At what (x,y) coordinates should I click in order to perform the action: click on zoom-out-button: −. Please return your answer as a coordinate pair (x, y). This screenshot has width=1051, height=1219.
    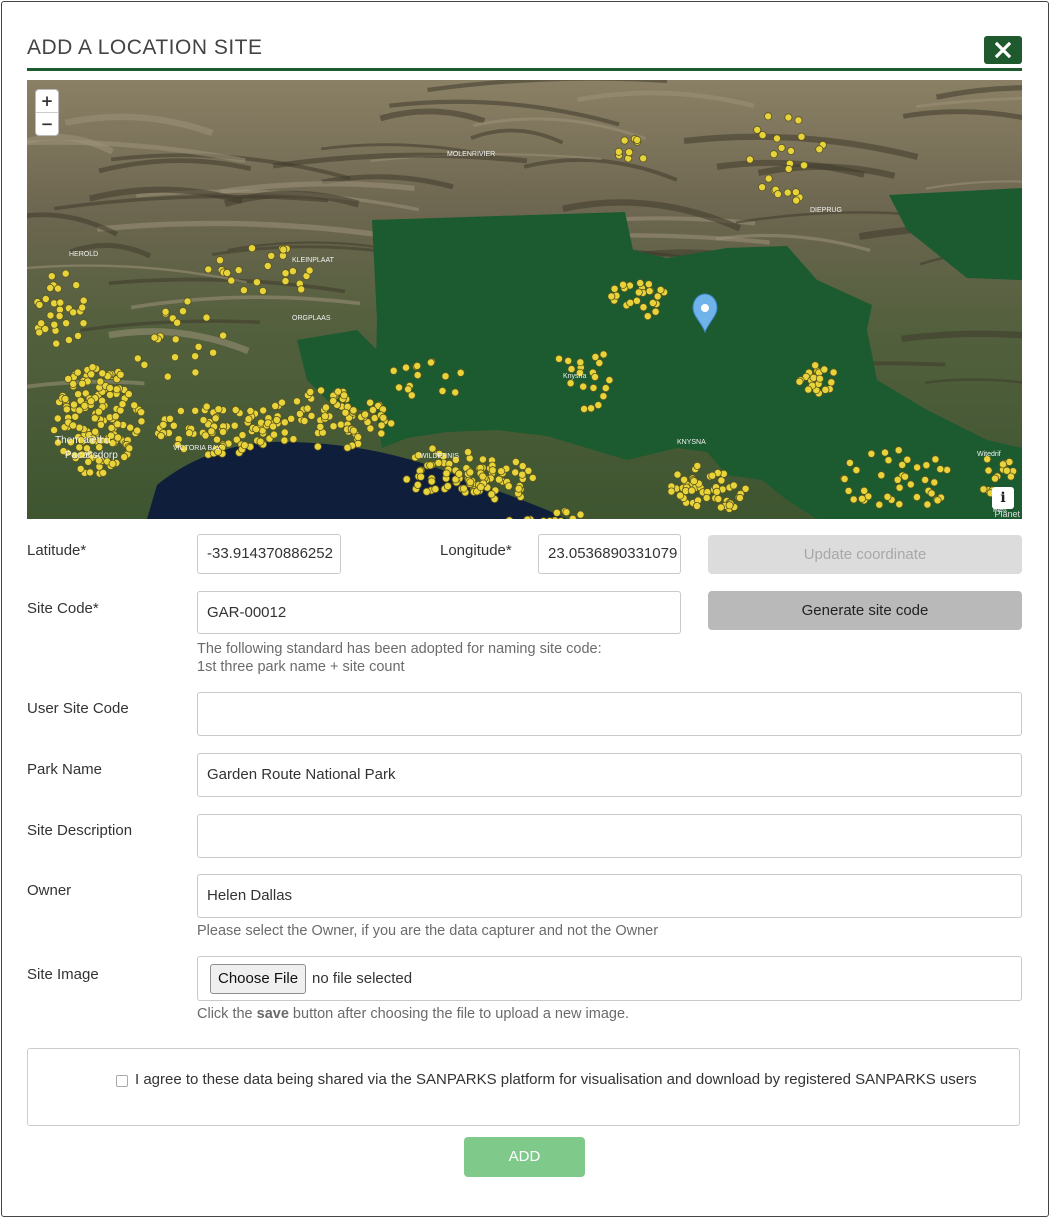
    Looking at the image, I should click on (47, 123).